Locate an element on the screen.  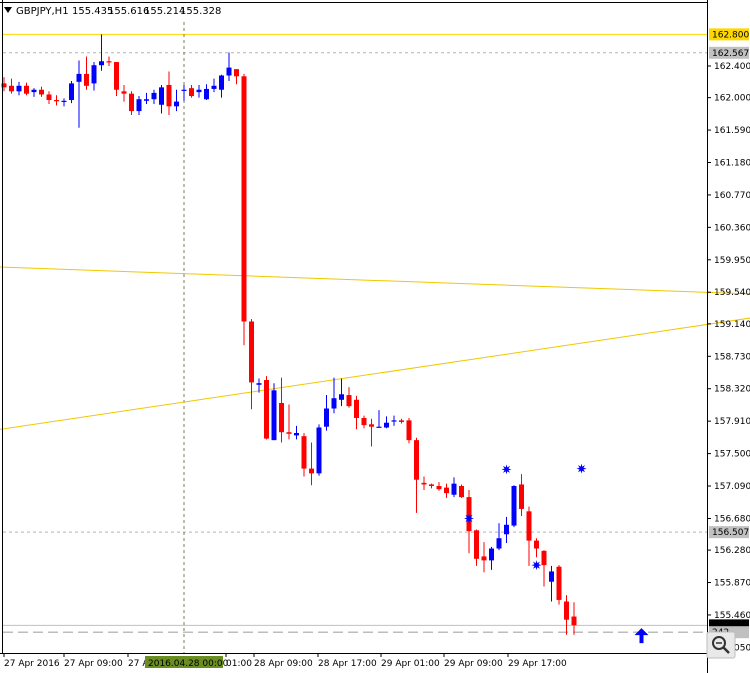
y-tick-label: 158.320 is located at coordinates (732, 390).